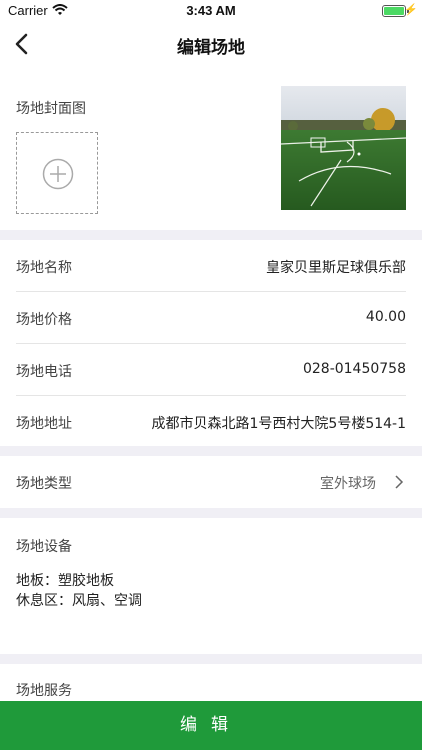 This screenshot has height=750, width=422. Describe the element at coordinates (44, 547) in the screenshot. I see `equipment-title: 场地设备` at that location.